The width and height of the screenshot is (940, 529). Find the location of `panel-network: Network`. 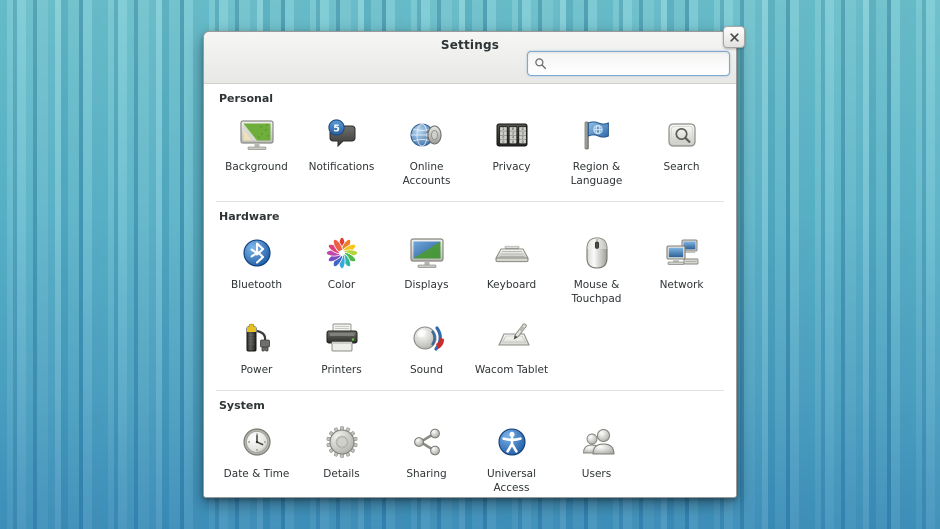

panel-network: Network is located at coordinates (681, 267).